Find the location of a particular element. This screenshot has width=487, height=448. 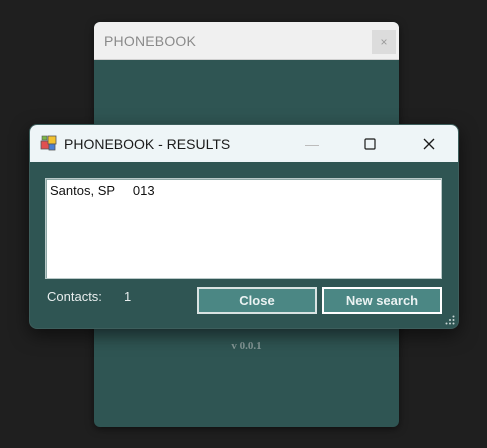

maximize-button is located at coordinates (370, 143).